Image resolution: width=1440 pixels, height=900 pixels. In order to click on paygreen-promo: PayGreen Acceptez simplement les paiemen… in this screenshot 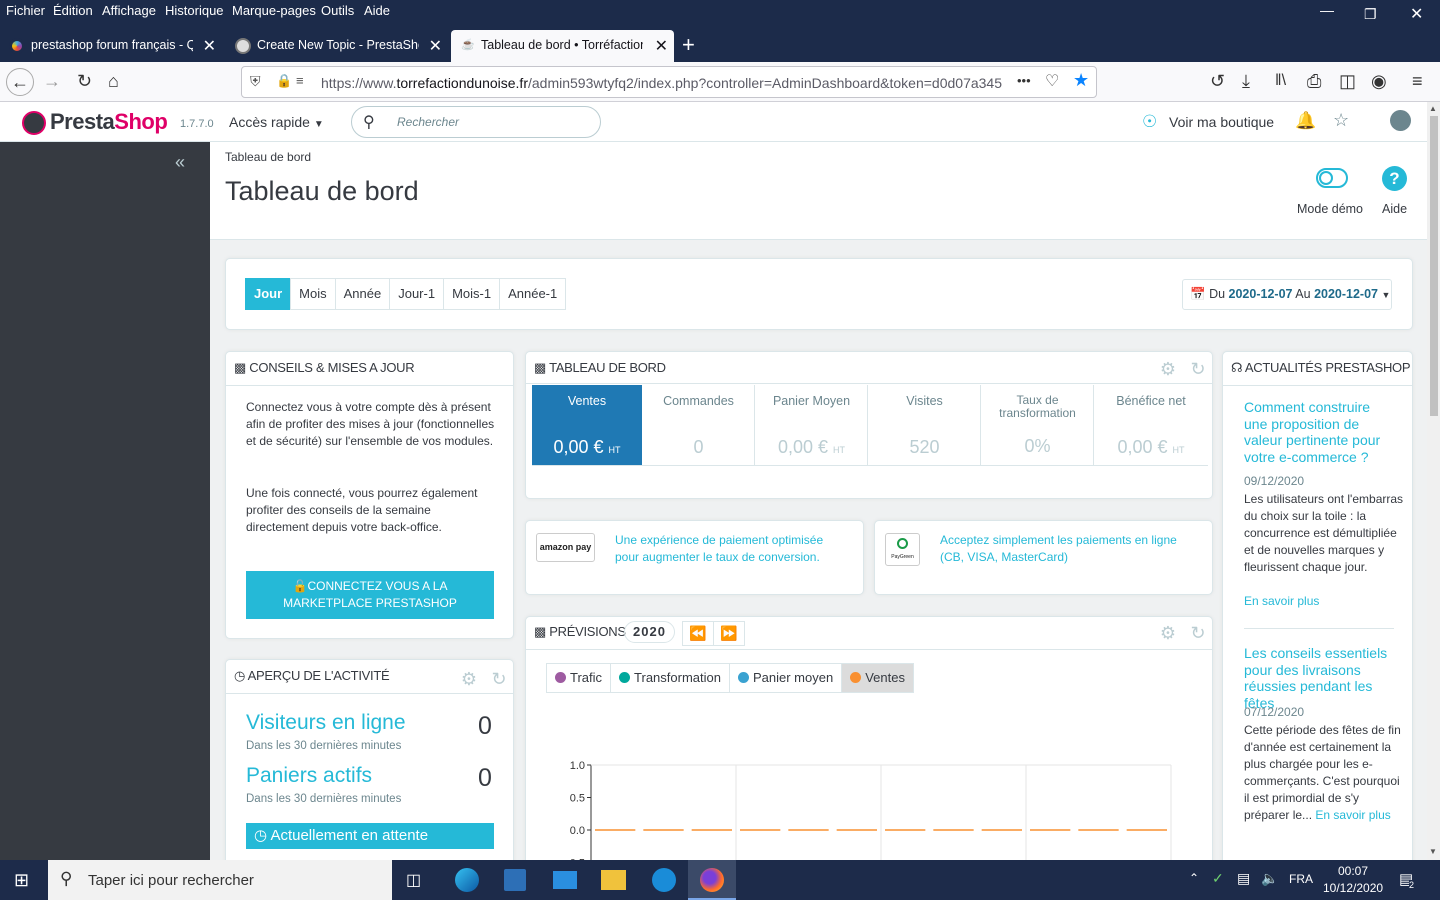, I will do `click(1043, 557)`.